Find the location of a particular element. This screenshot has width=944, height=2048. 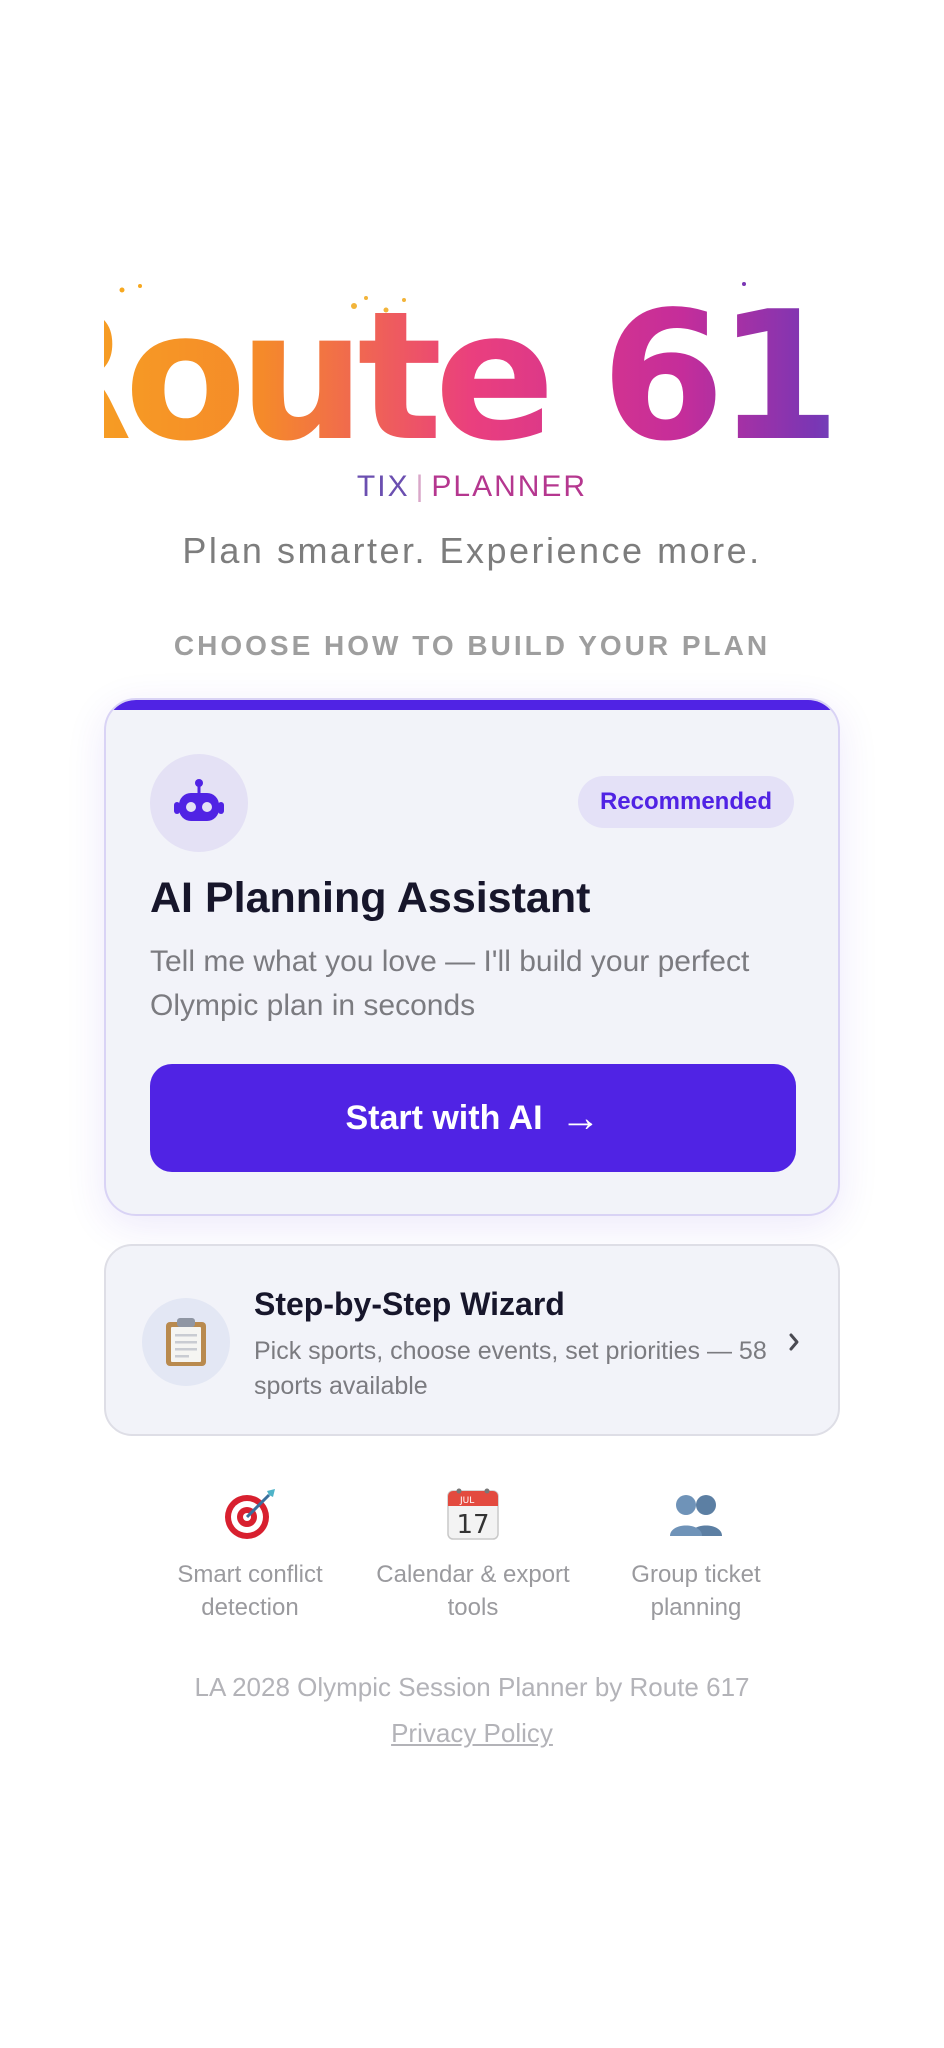

feature-calendar-export: JUL 17 Calendar & export tools is located at coordinates (473, 1555).